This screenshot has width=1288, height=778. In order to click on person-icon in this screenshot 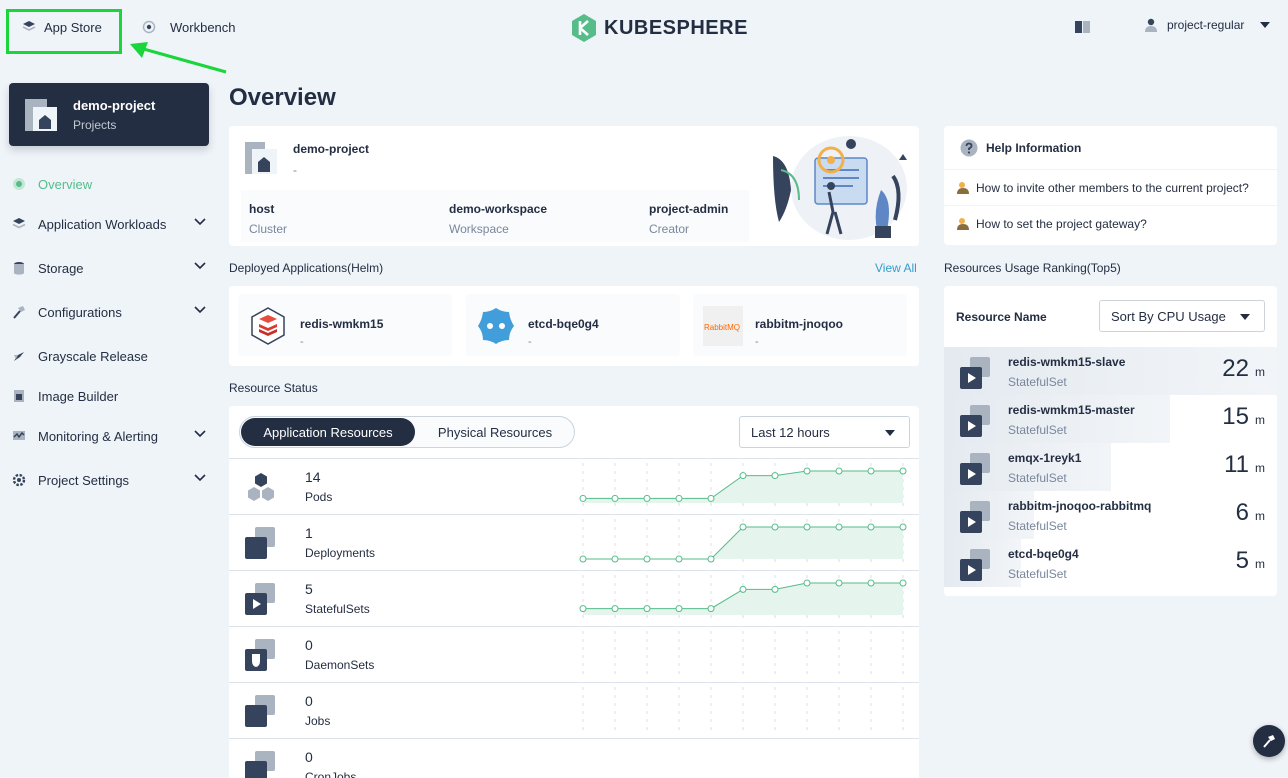, I will do `click(963, 223)`.